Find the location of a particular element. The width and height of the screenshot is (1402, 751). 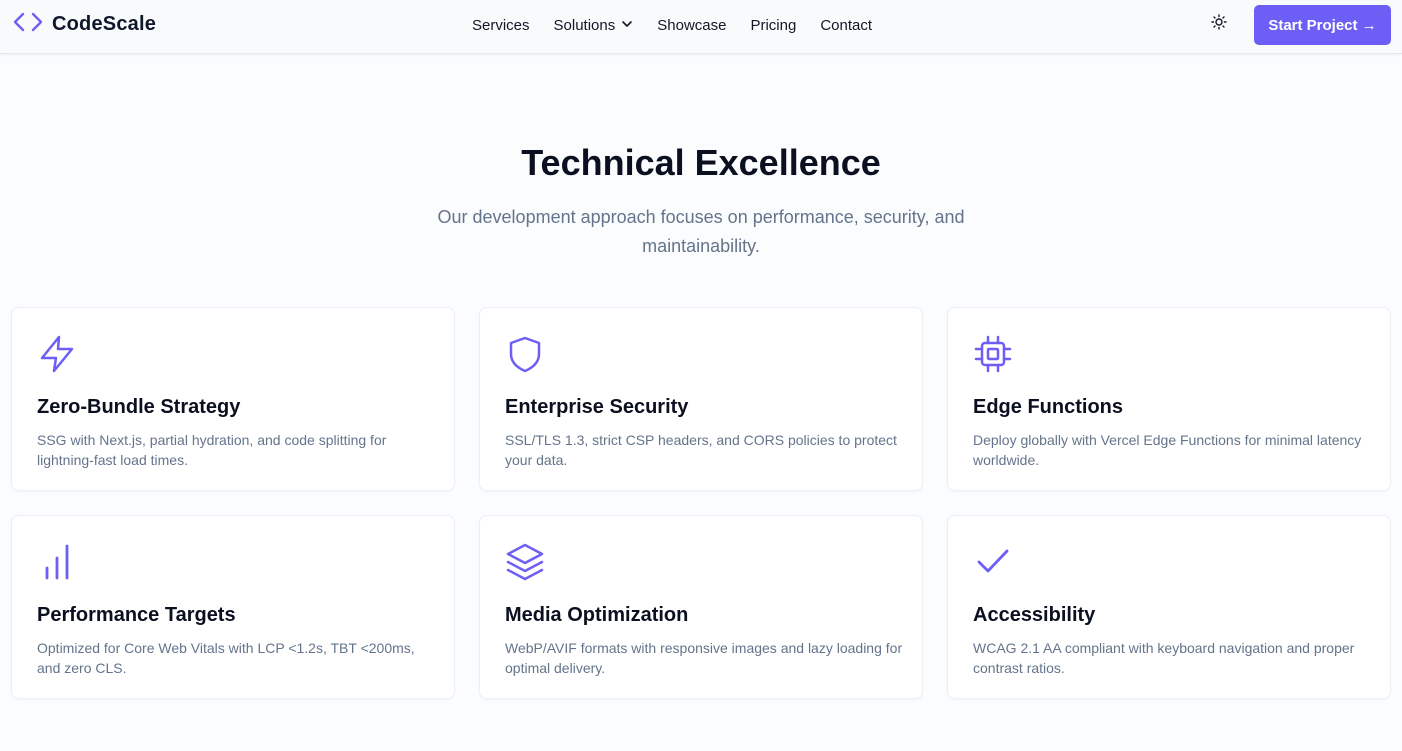

shield-icon is located at coordinates (525, 354).